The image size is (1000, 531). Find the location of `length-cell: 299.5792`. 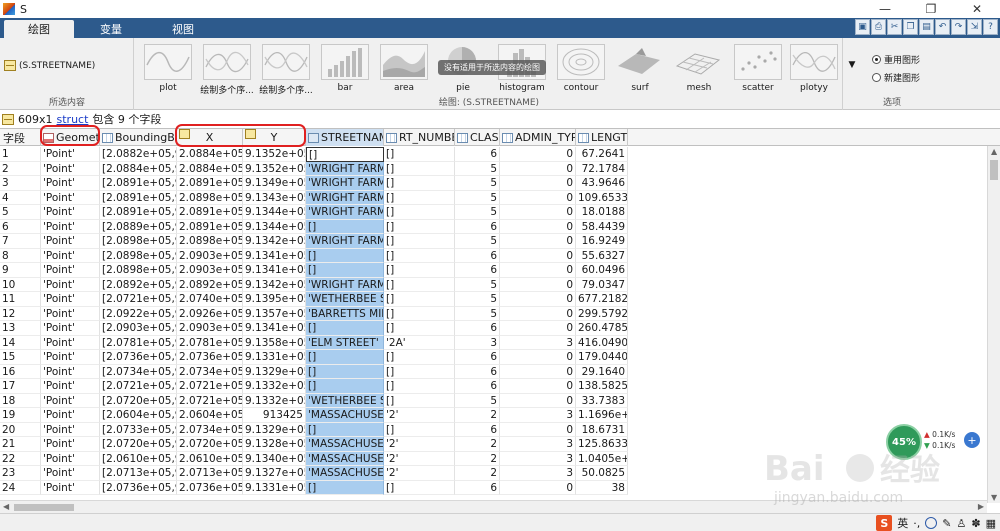

length-cell: 299.5792 is located at coordinates (602, 313).